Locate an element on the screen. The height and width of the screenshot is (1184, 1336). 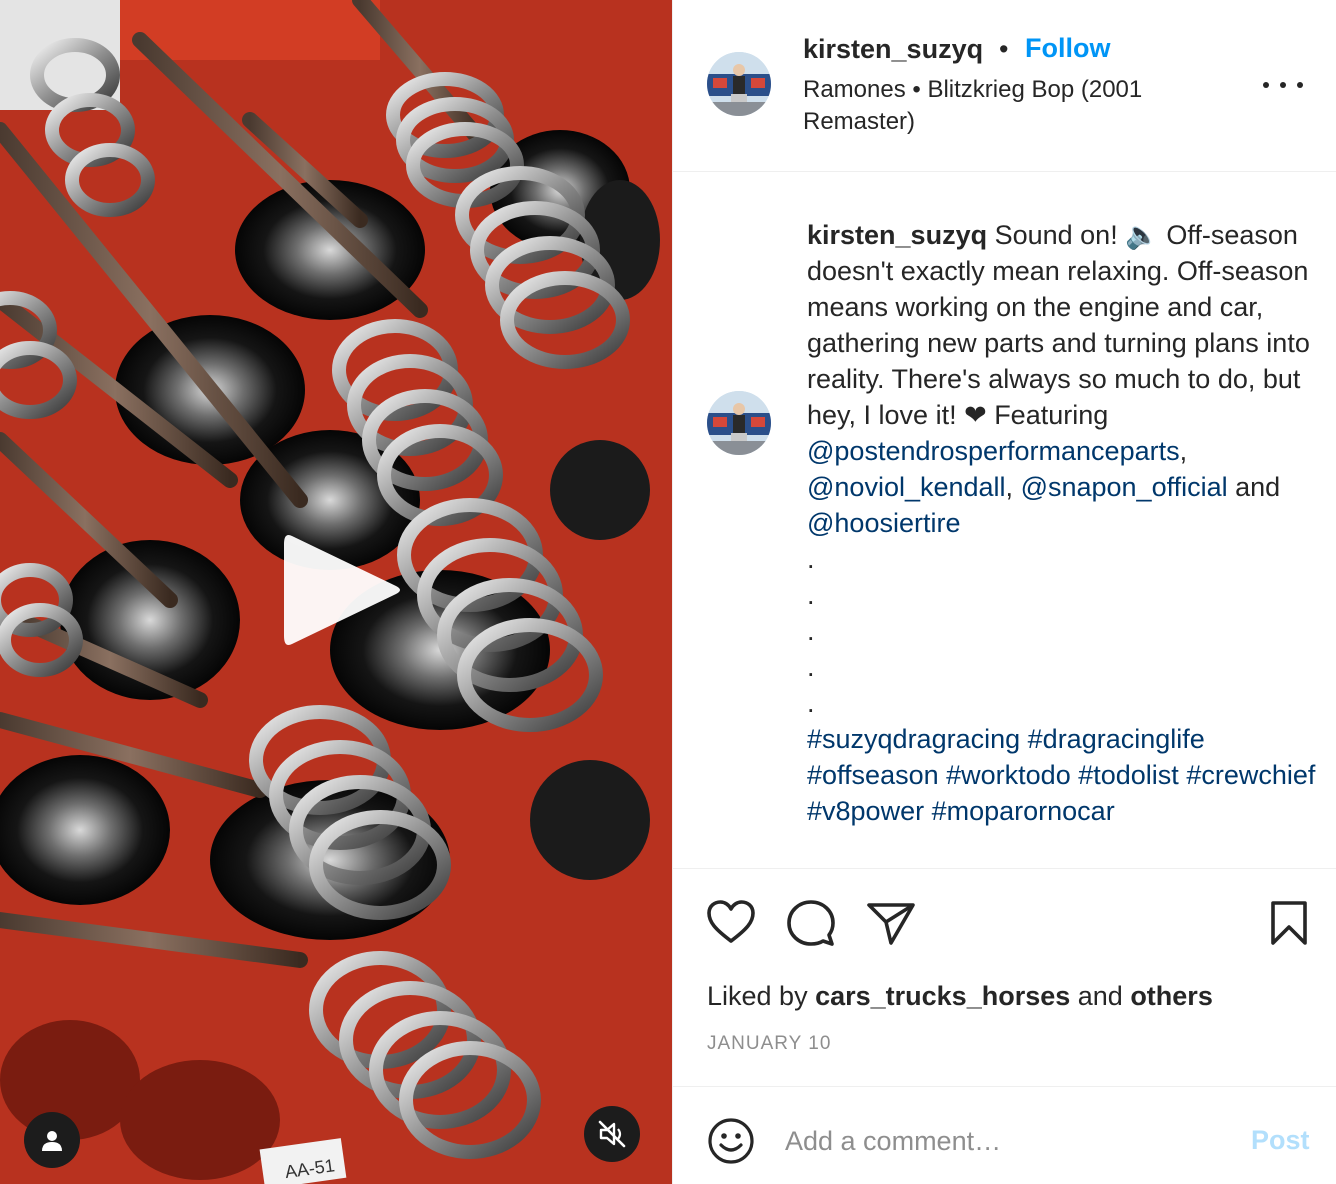
like-button is located at coordinates (731, 923).